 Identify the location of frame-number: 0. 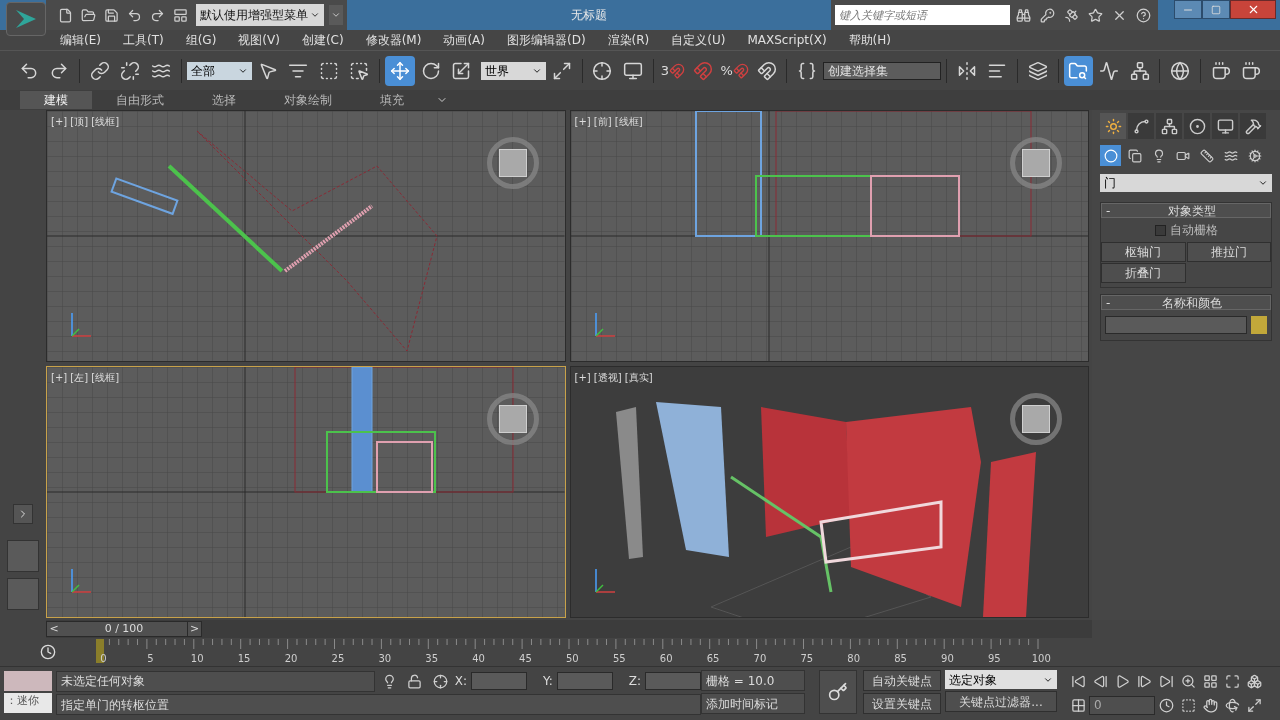
(103, 659).